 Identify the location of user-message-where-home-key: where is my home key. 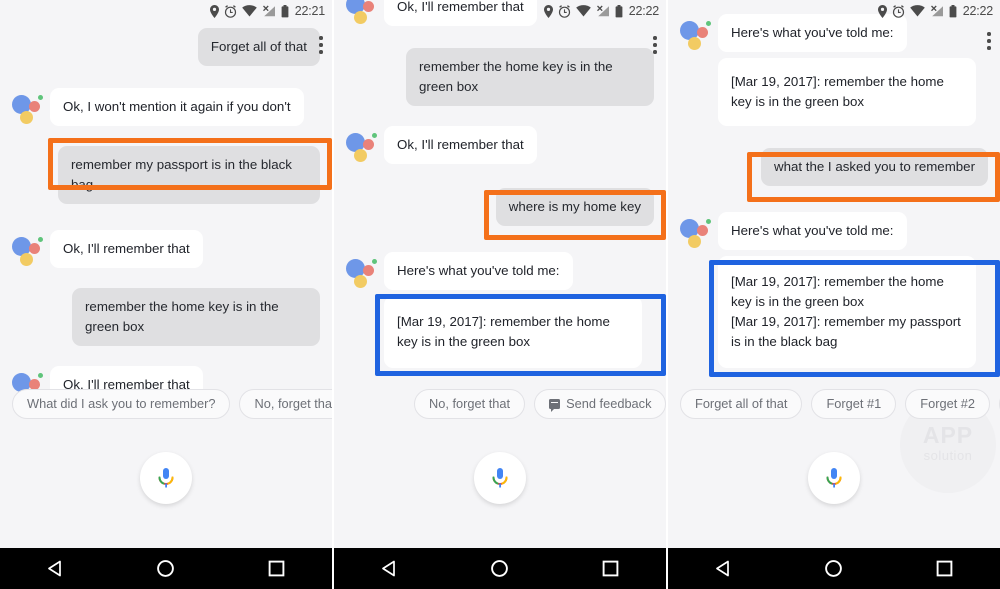
(574, 207).